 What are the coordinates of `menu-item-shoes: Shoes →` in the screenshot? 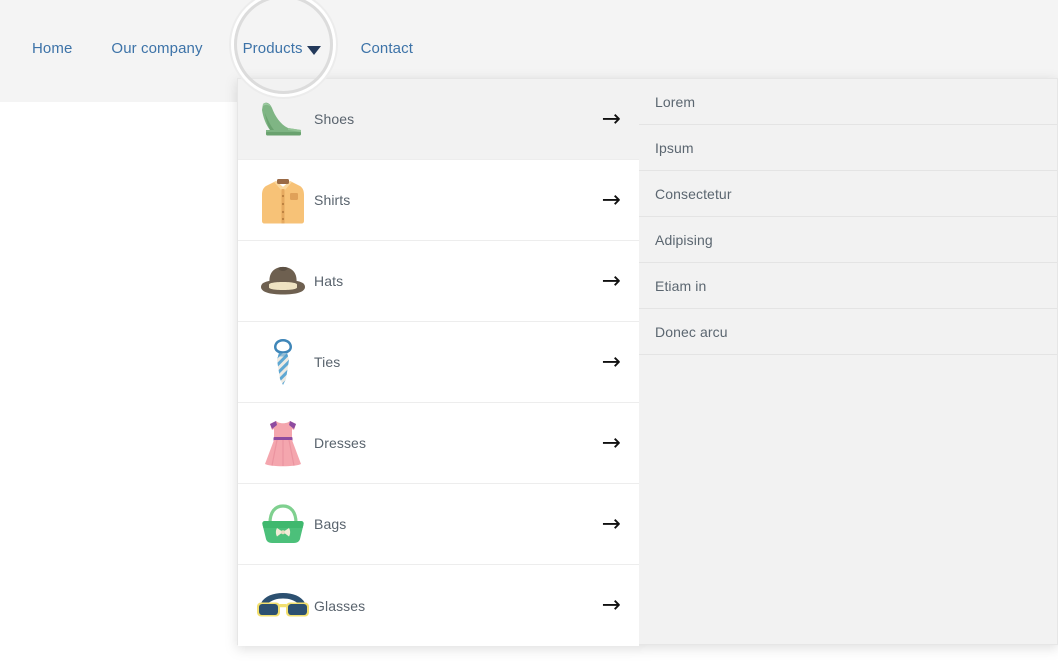 It's located at (438, 119).